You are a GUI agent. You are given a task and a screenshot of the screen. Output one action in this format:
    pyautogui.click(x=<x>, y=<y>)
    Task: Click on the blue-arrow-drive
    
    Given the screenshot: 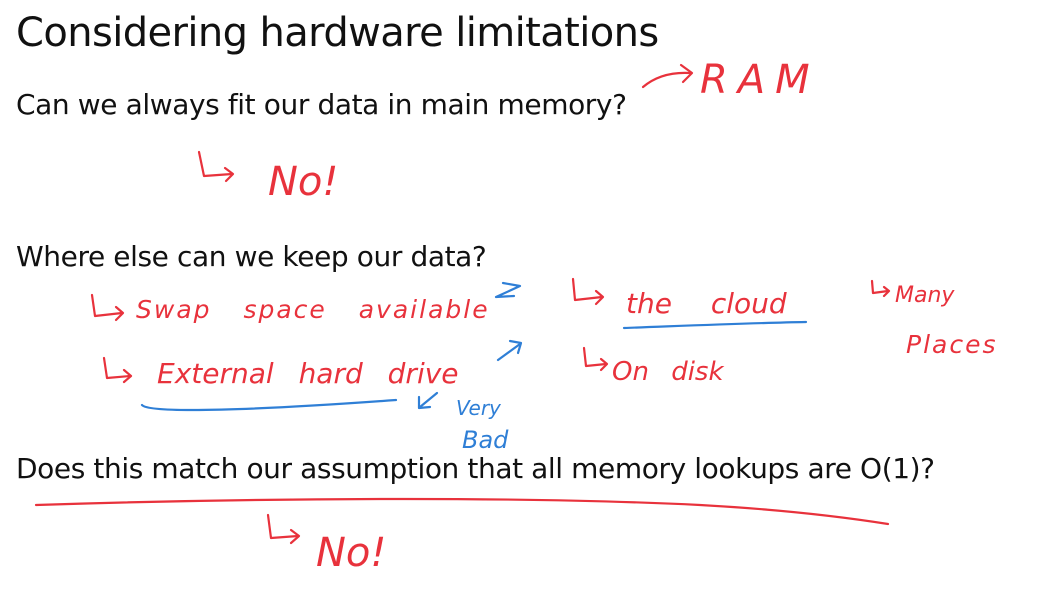 What is the action you would take?
    pyautogui.click(x=509, y=352)
    